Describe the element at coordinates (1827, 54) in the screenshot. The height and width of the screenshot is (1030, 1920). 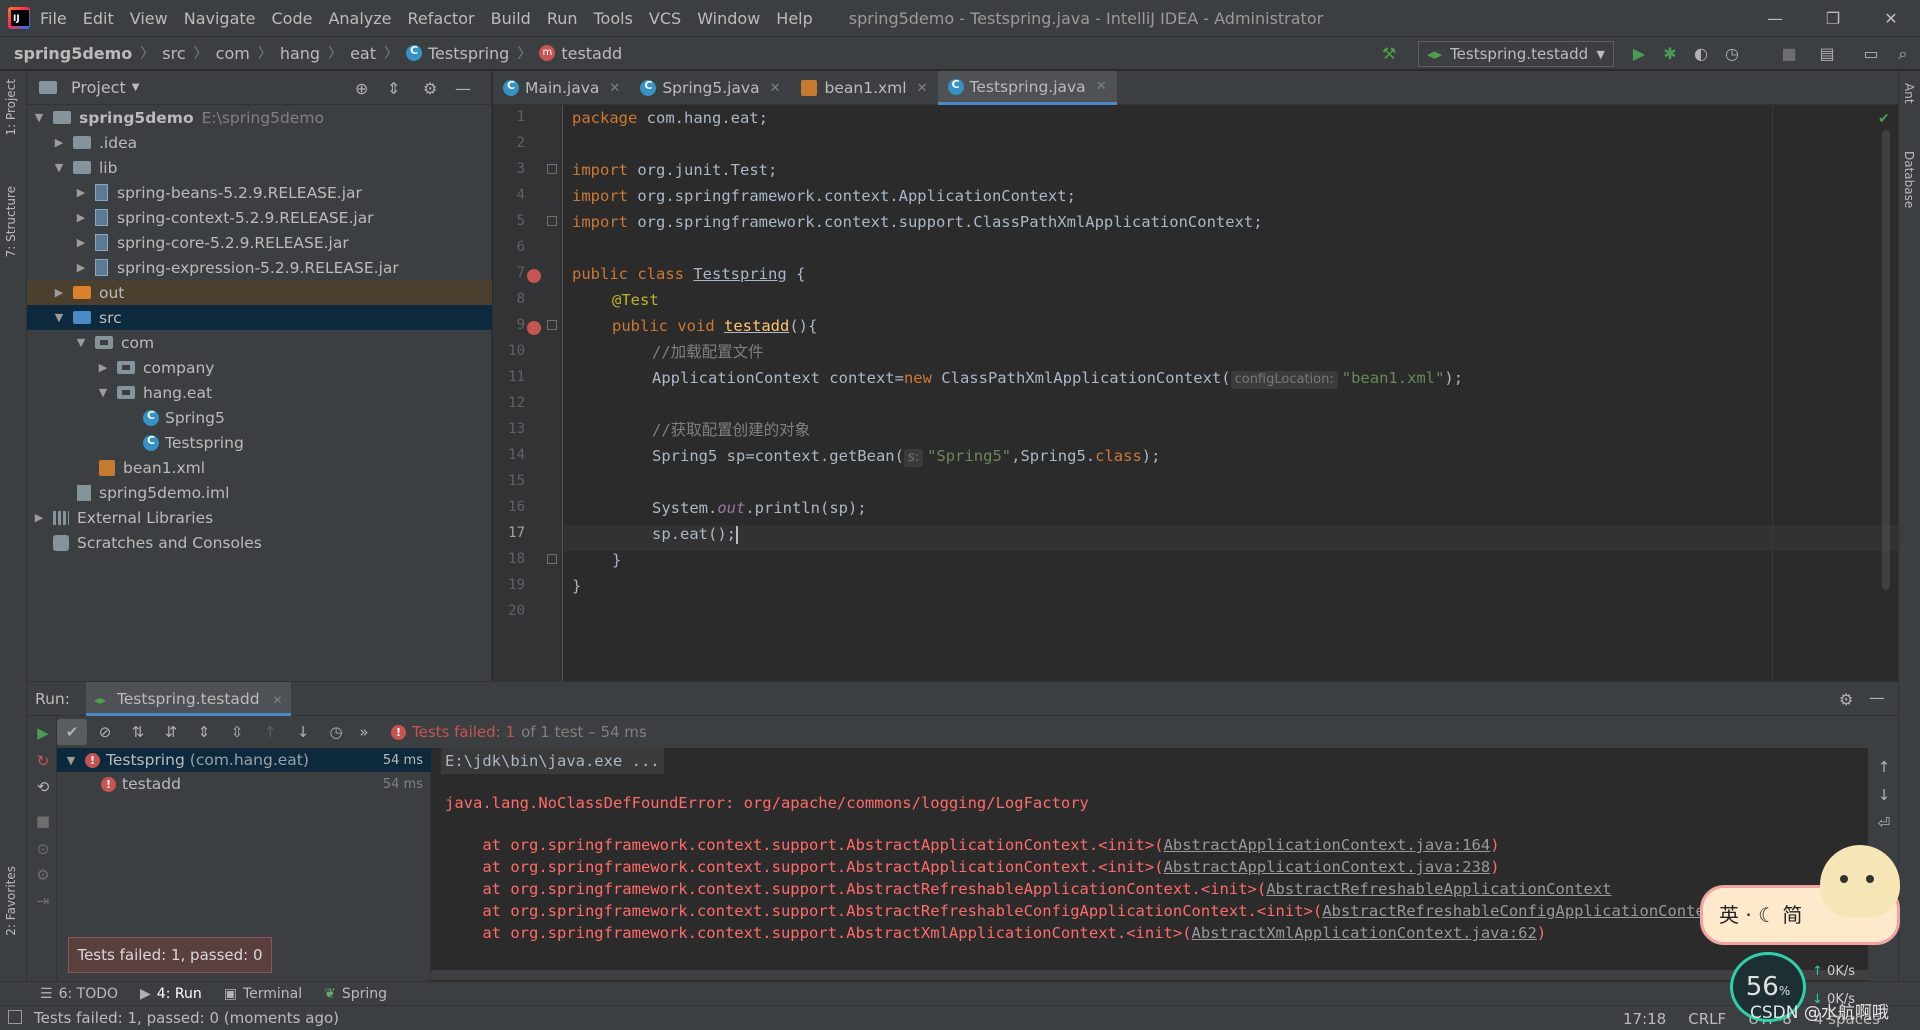
I see `project-structure-icon: ▤` at that location.